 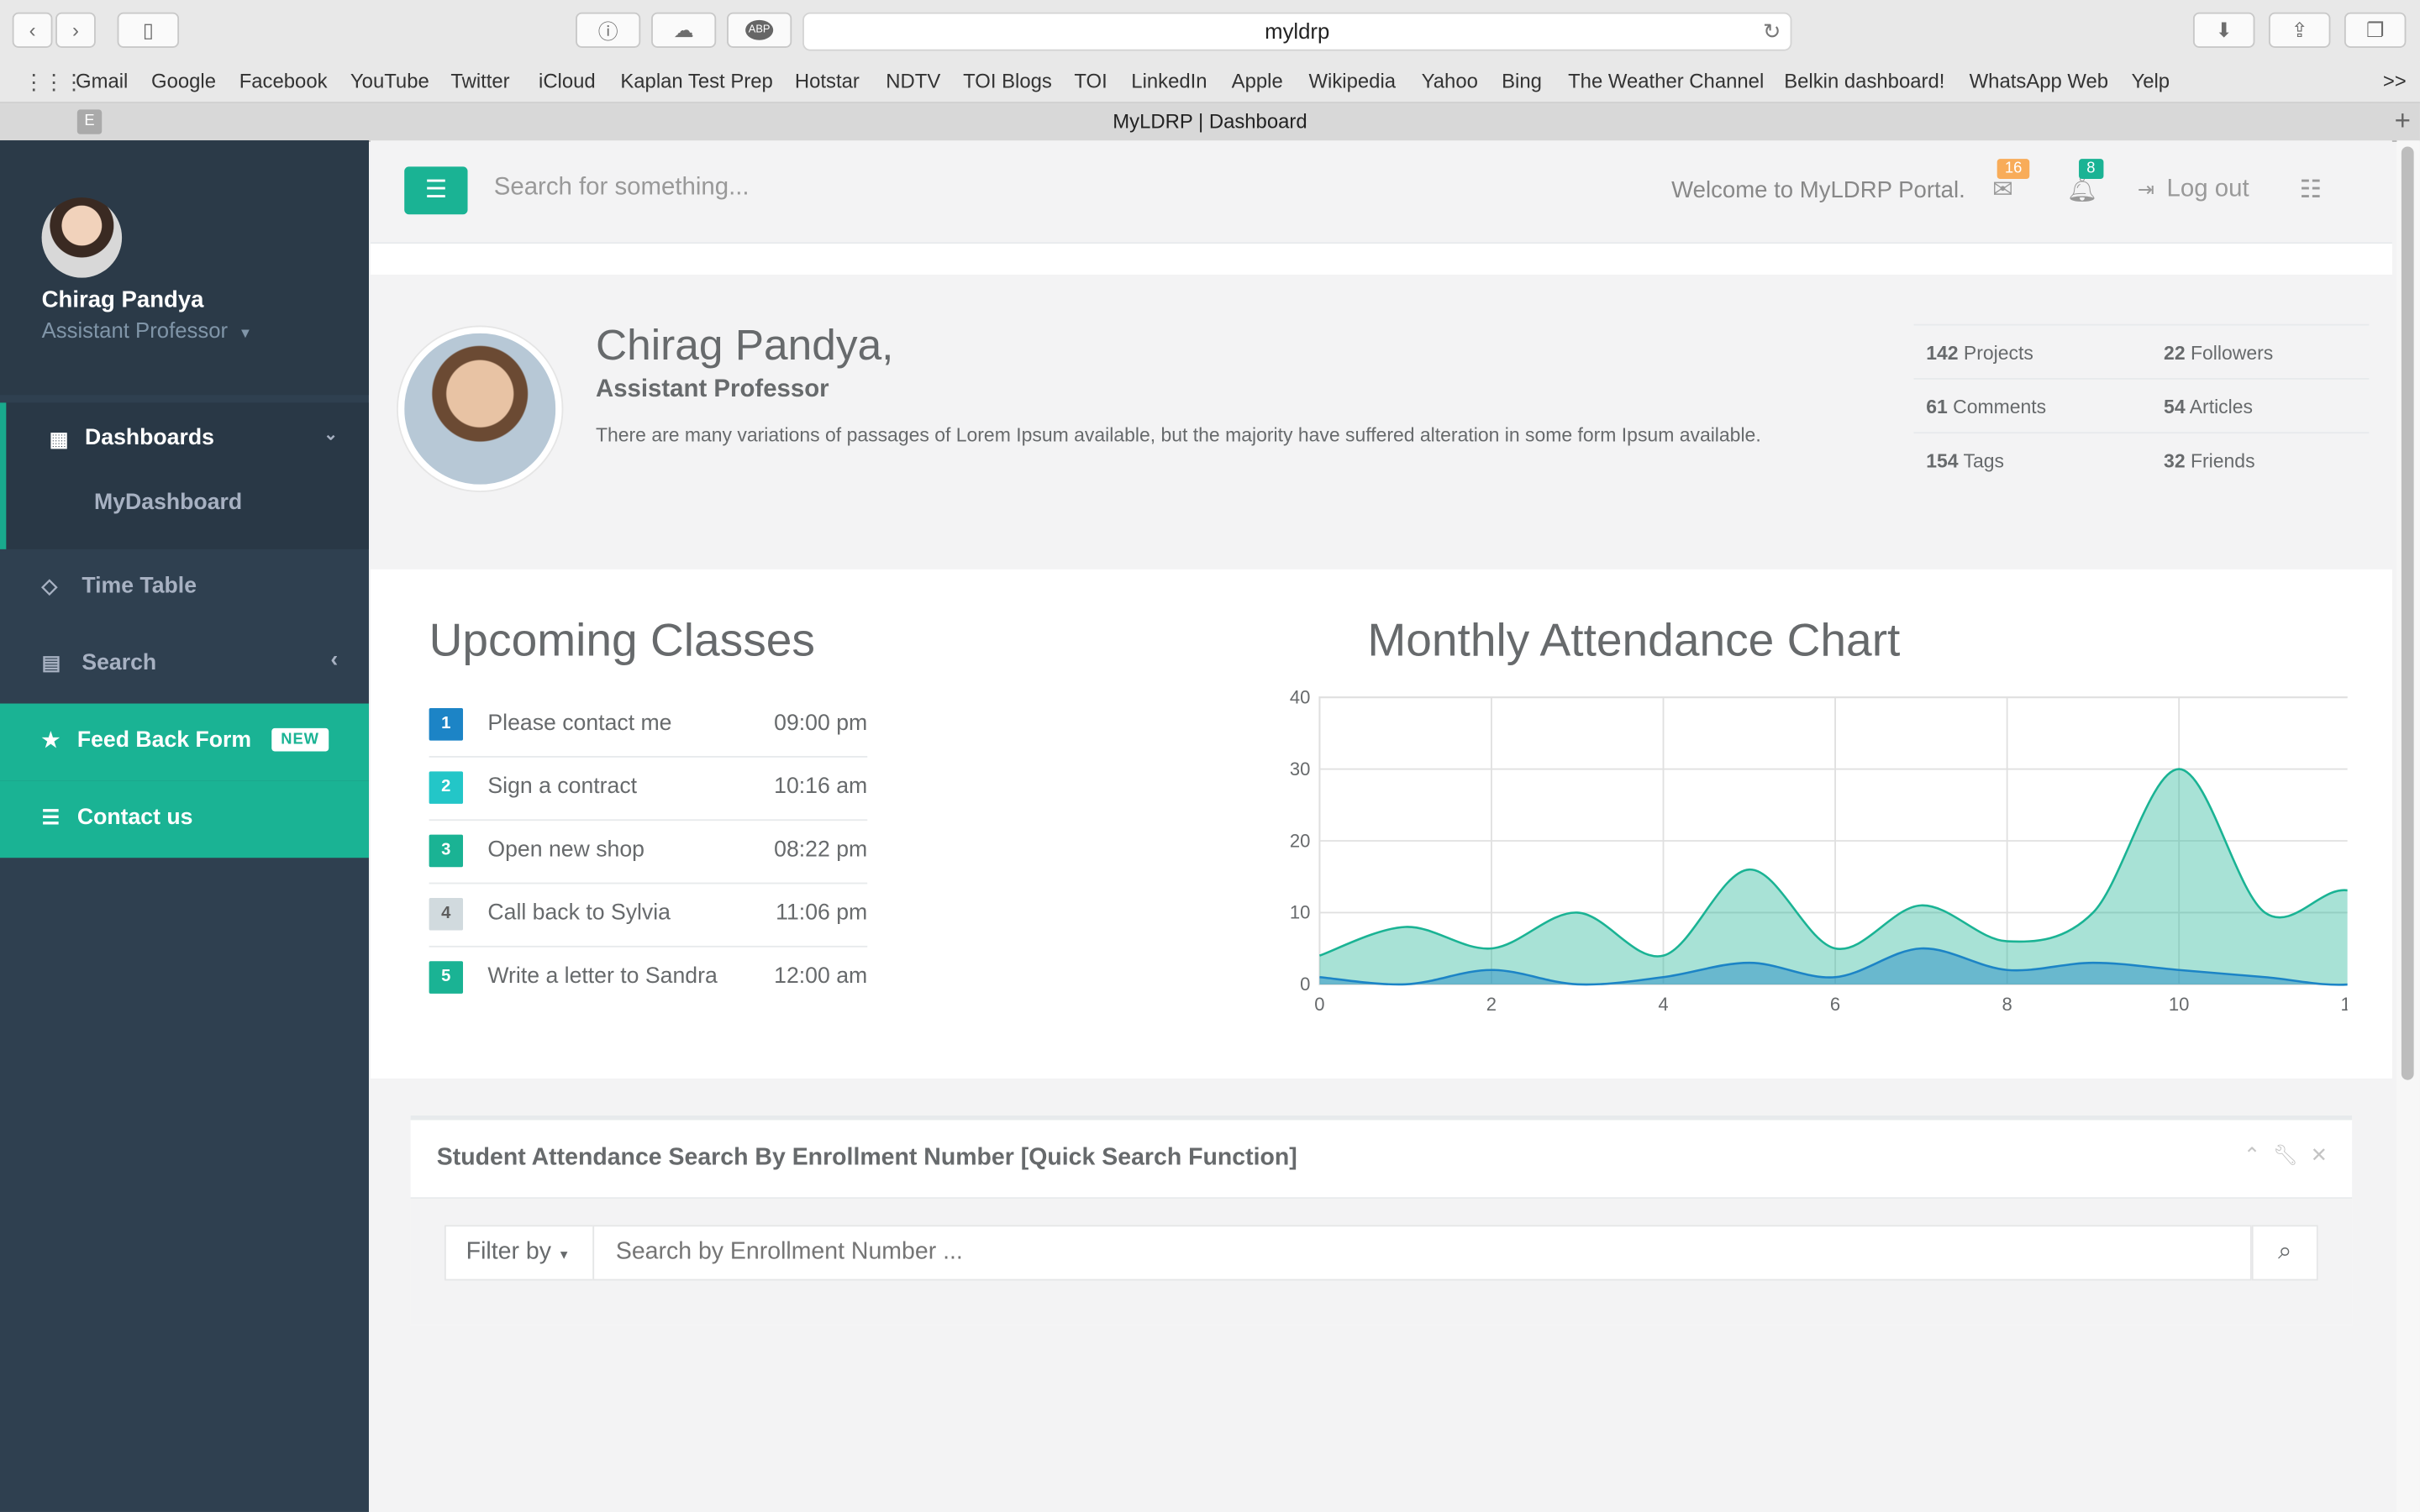 What do you see at coordinates (183, 81) in the screenshot?
I see `bookmark: Google` at bounding box center [183, 81].